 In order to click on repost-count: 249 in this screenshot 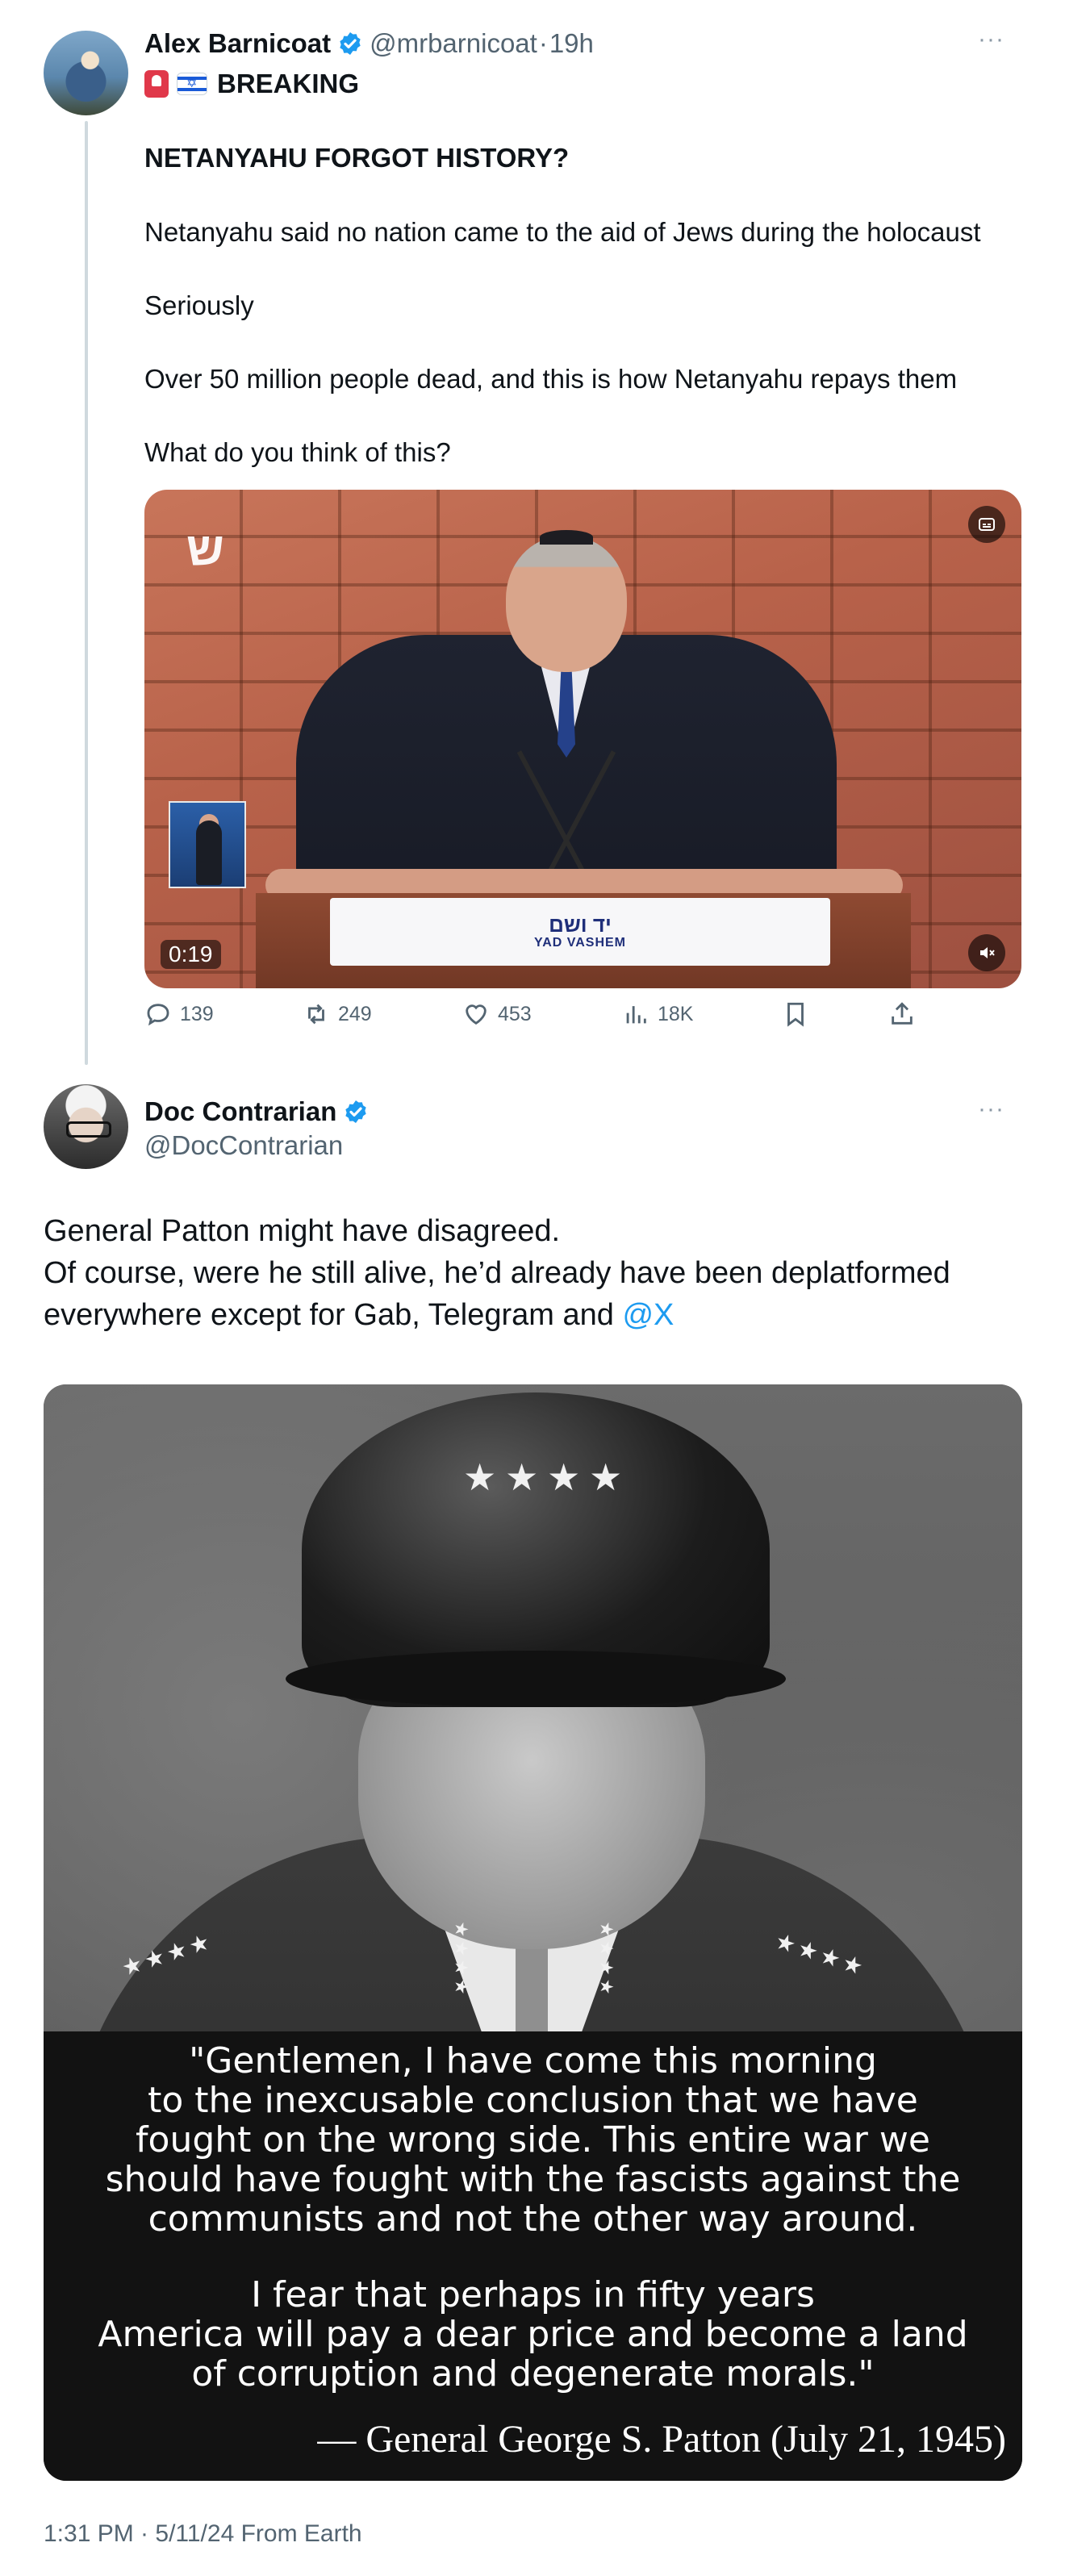, I will do `click(355, 1013)`.